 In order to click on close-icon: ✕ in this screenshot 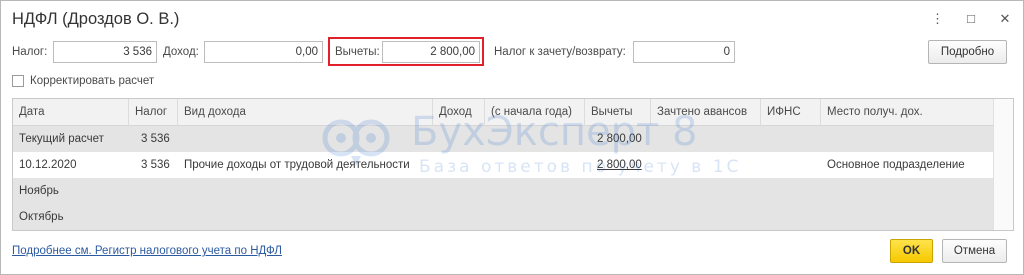, I will do `click(1005, 19)`.